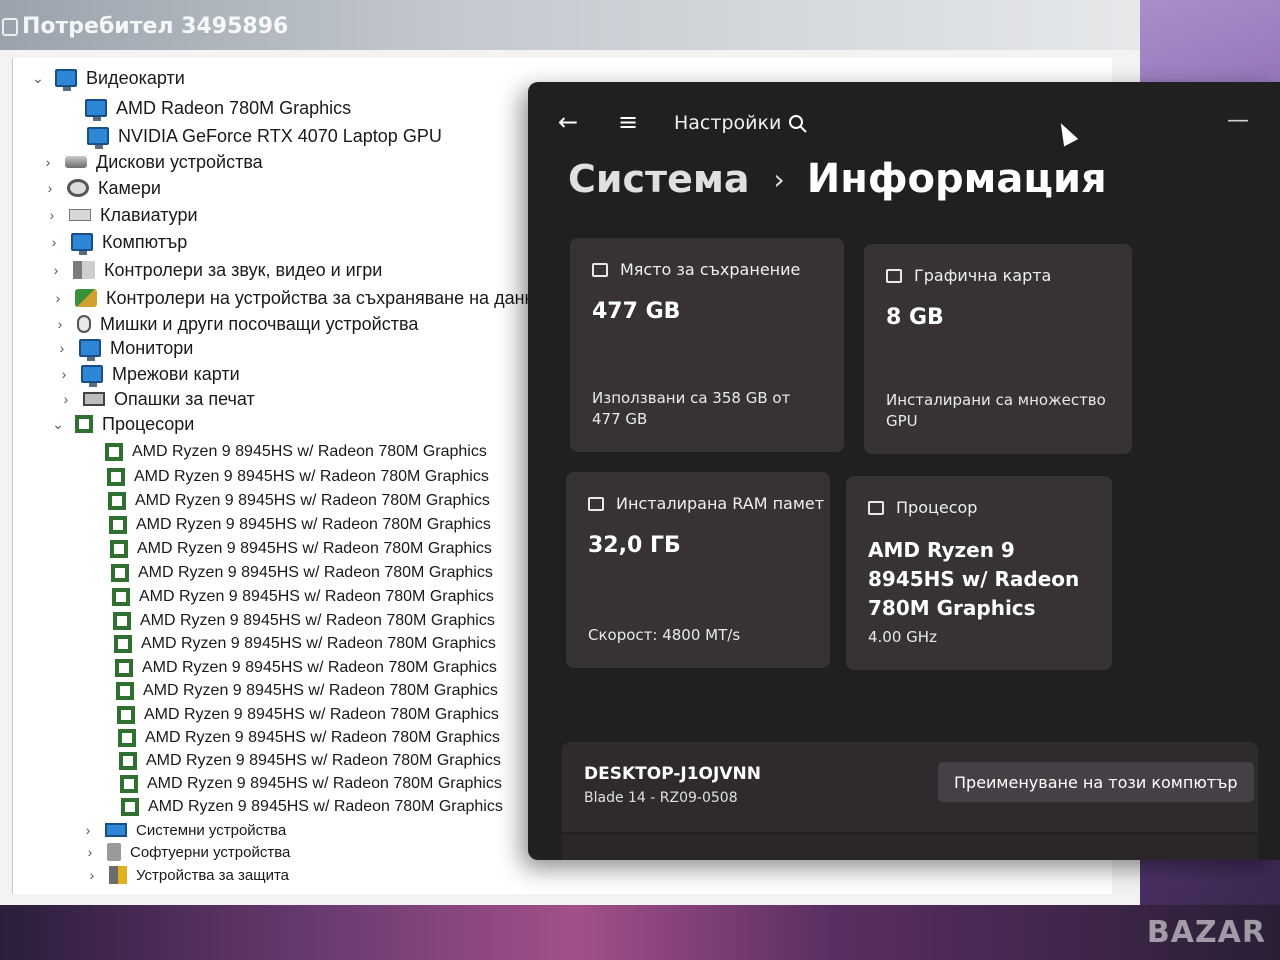  Describe the element at coordinates (728, 123) in the screenshot. I see `app-title: Настройки` at that location.